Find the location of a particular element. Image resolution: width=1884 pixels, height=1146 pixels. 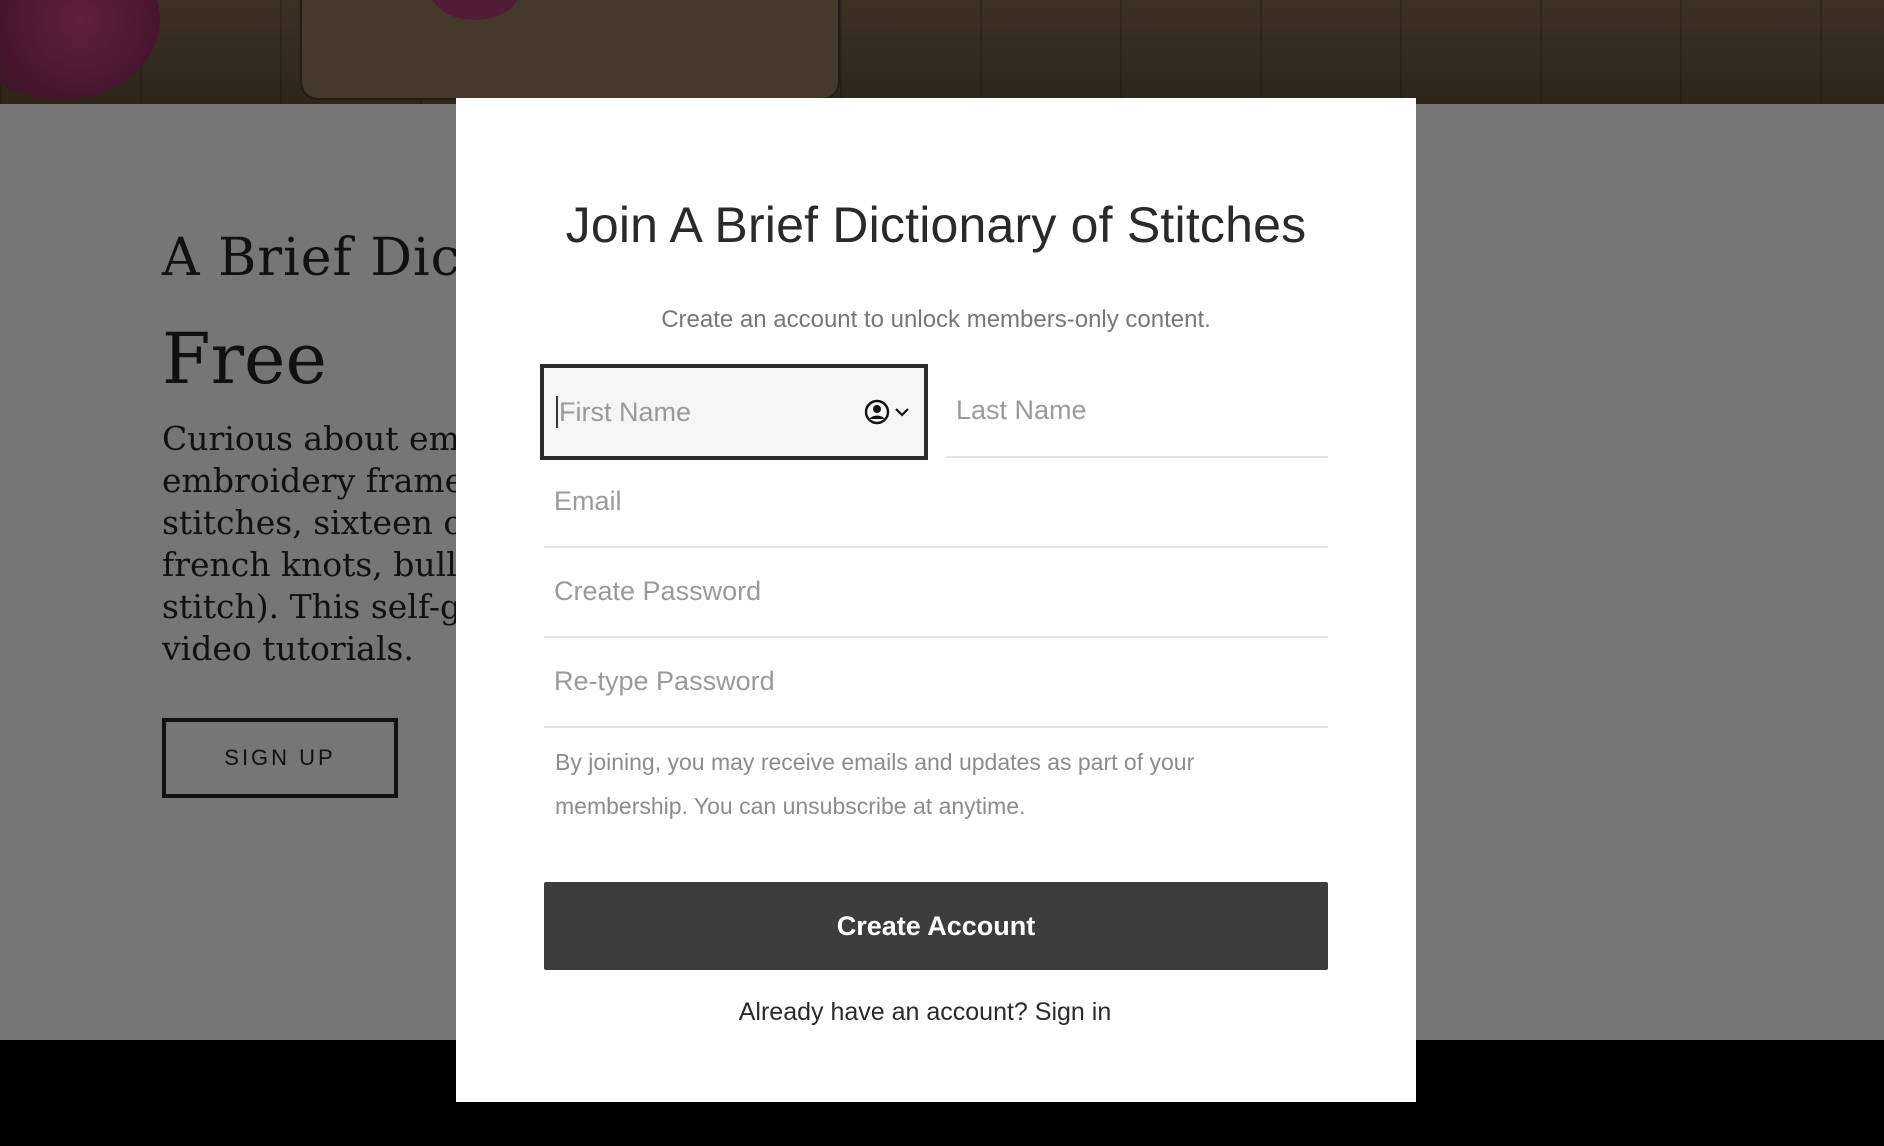

password-field: Create Password is located at coordinates (936, 592).